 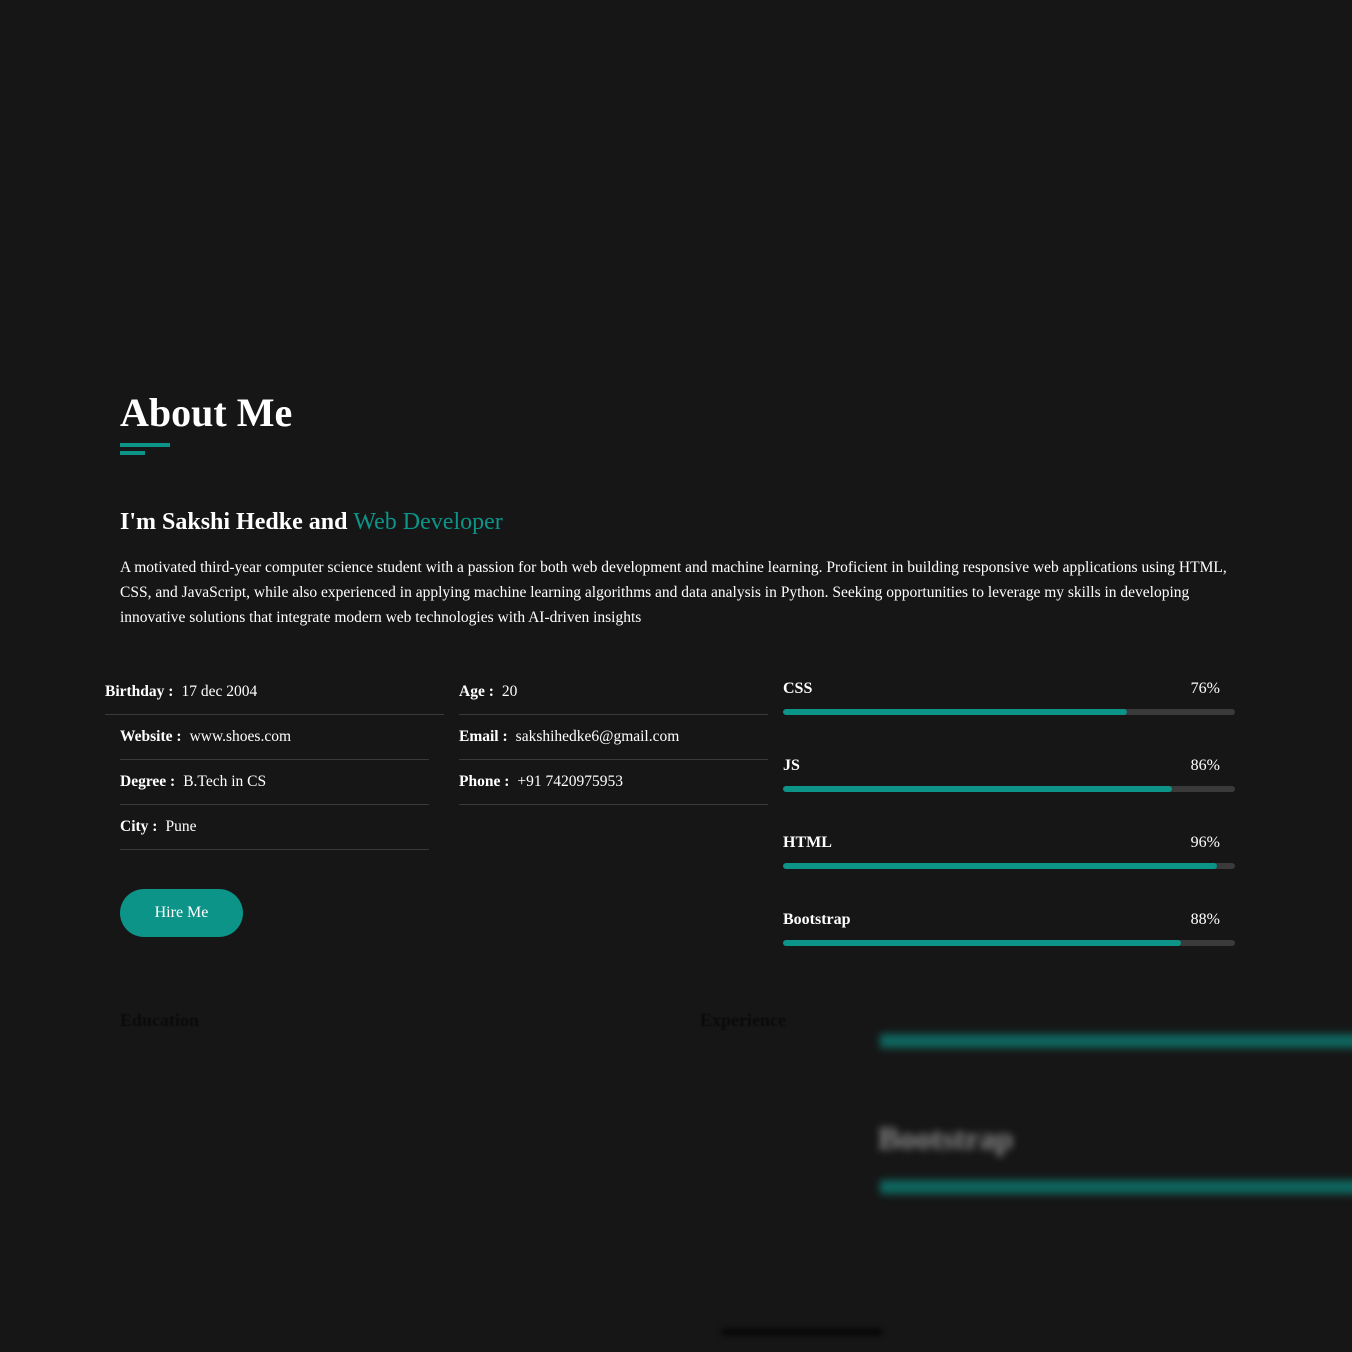 What do you see at coordinates (274, 827) in the screenshot?
I see `info-city: City : Pune` at bounding box center [274, 827].